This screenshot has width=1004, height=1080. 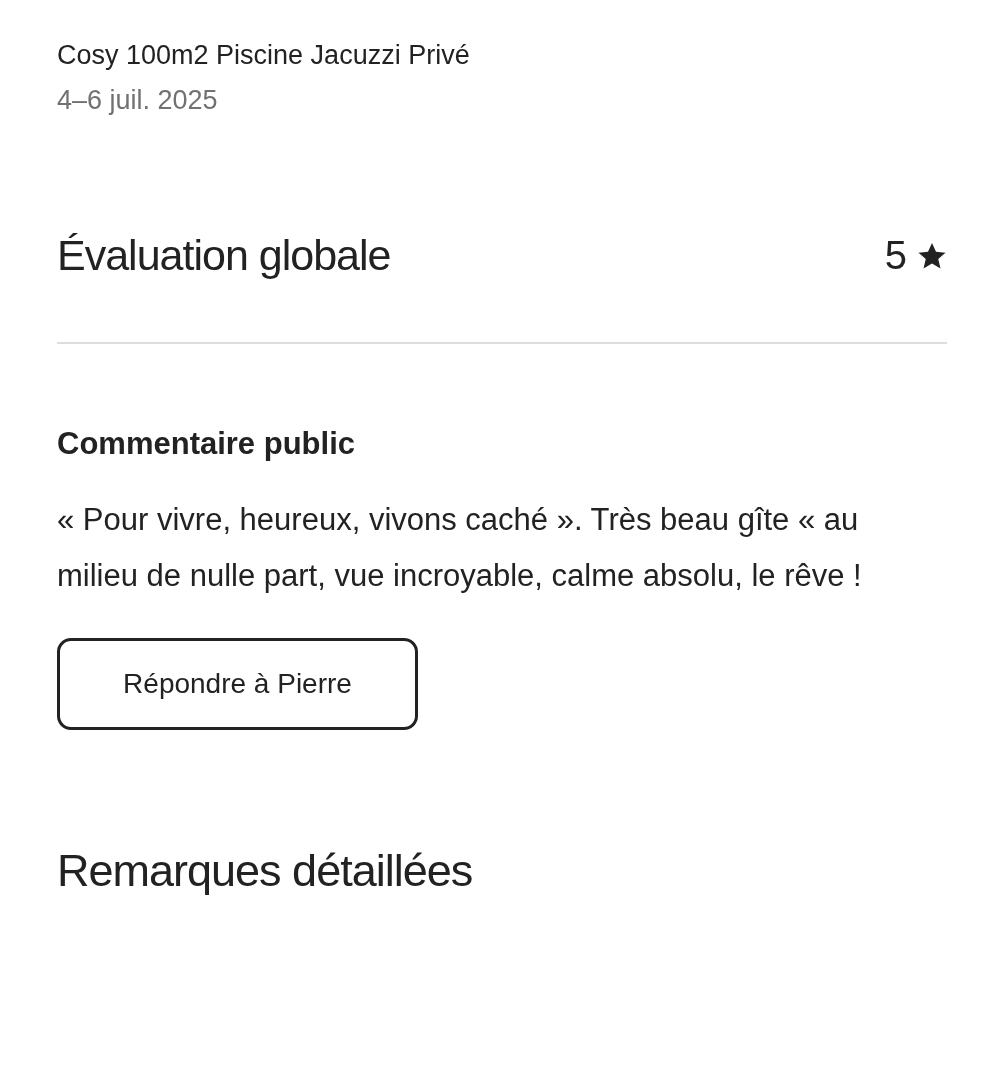 What do you see at coordinates (460, 548) in the screenshot?
I see `review-text: « Pour vivre, heureux, vivons caché ». Très beau gîte « au milieu de nulle part, vue incroyable, calme absolu, le rêve !` at bounding box center [460, 548].